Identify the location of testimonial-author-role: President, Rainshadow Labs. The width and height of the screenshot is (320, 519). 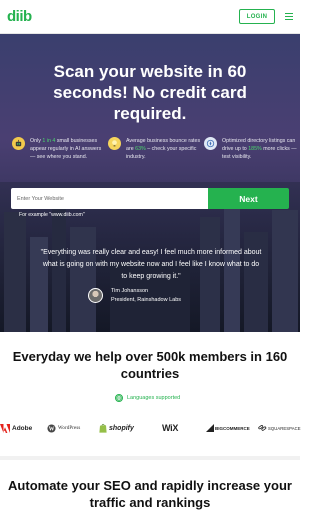
(146, 300).